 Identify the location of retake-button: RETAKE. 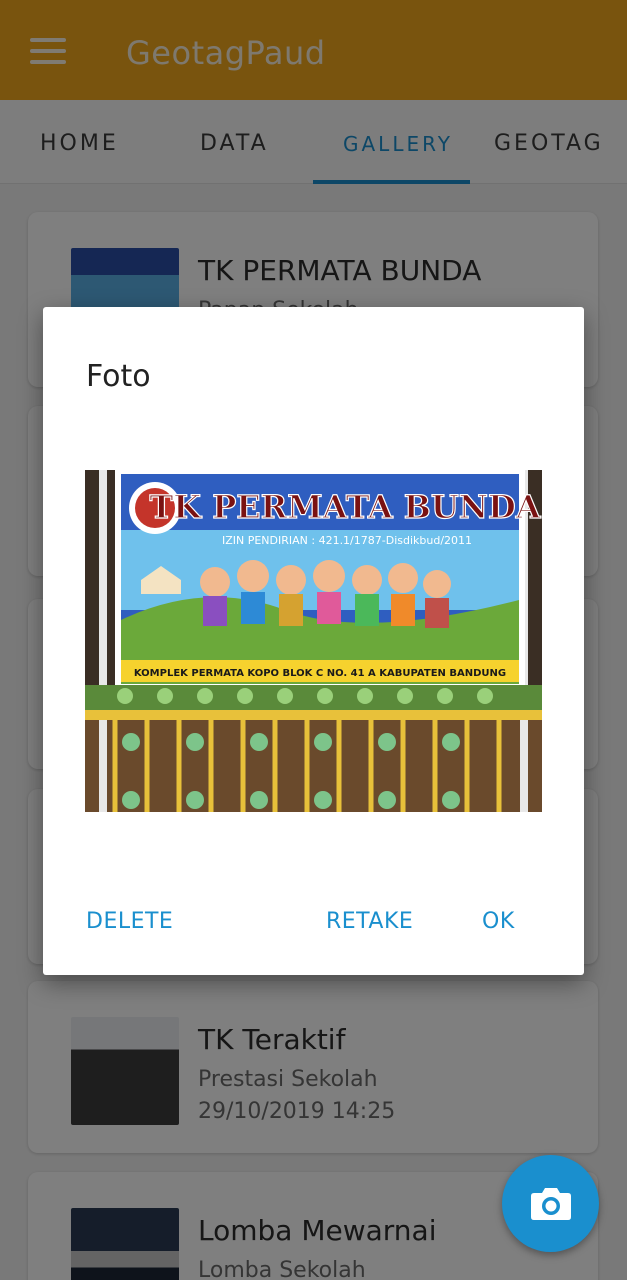
(369, 921).